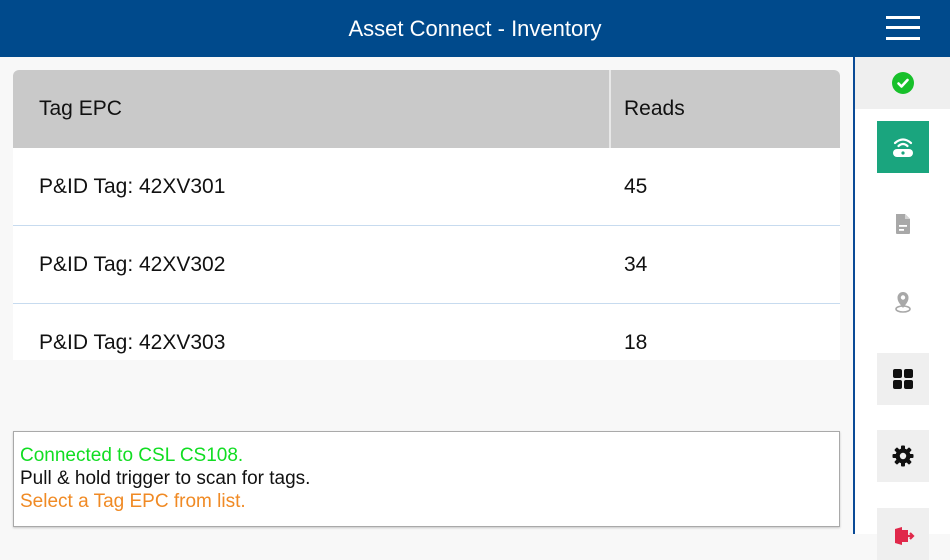 The height and width of the screenshot is (560, 950). What do you see at coordinates (636, 186) in the screenshot?
I see `reads-cell: 45` at bounding box center [636, 186].